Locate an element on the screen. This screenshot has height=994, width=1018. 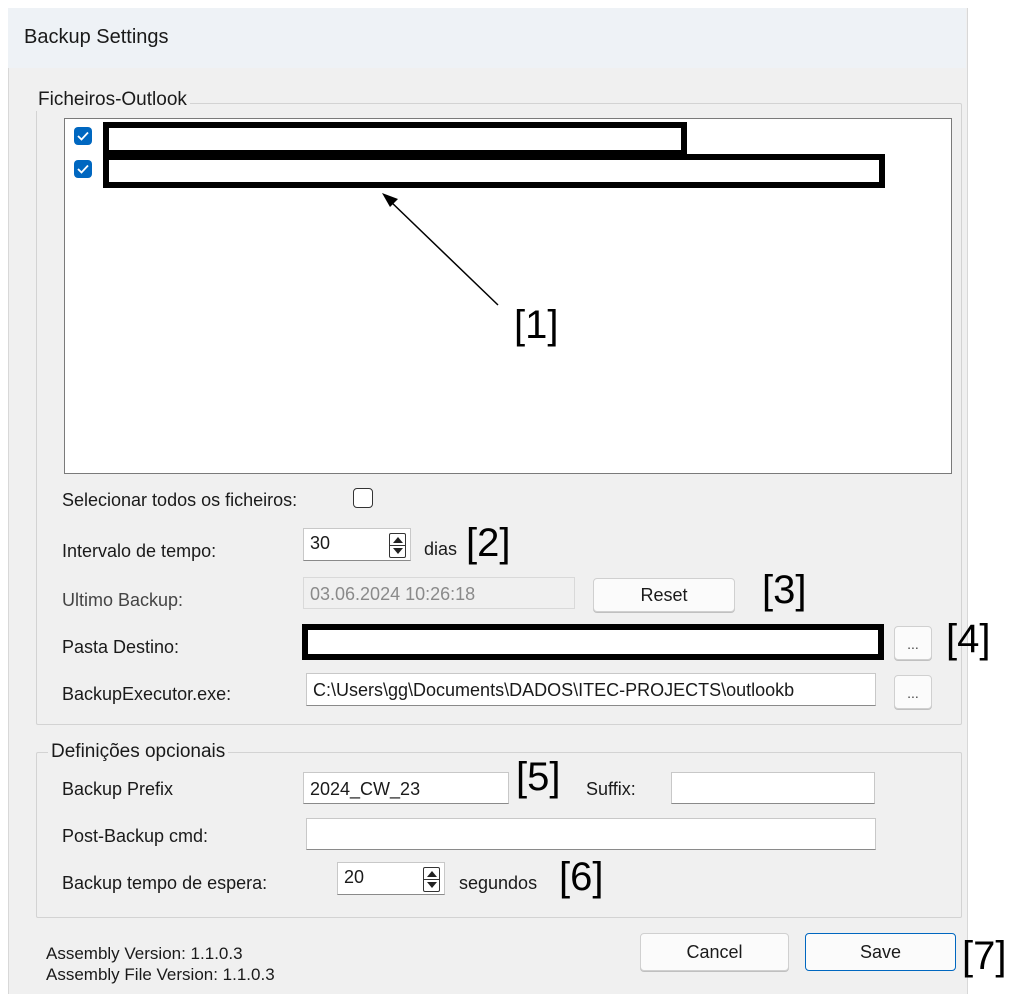
suffix-field is located at coordinates (773, 788).